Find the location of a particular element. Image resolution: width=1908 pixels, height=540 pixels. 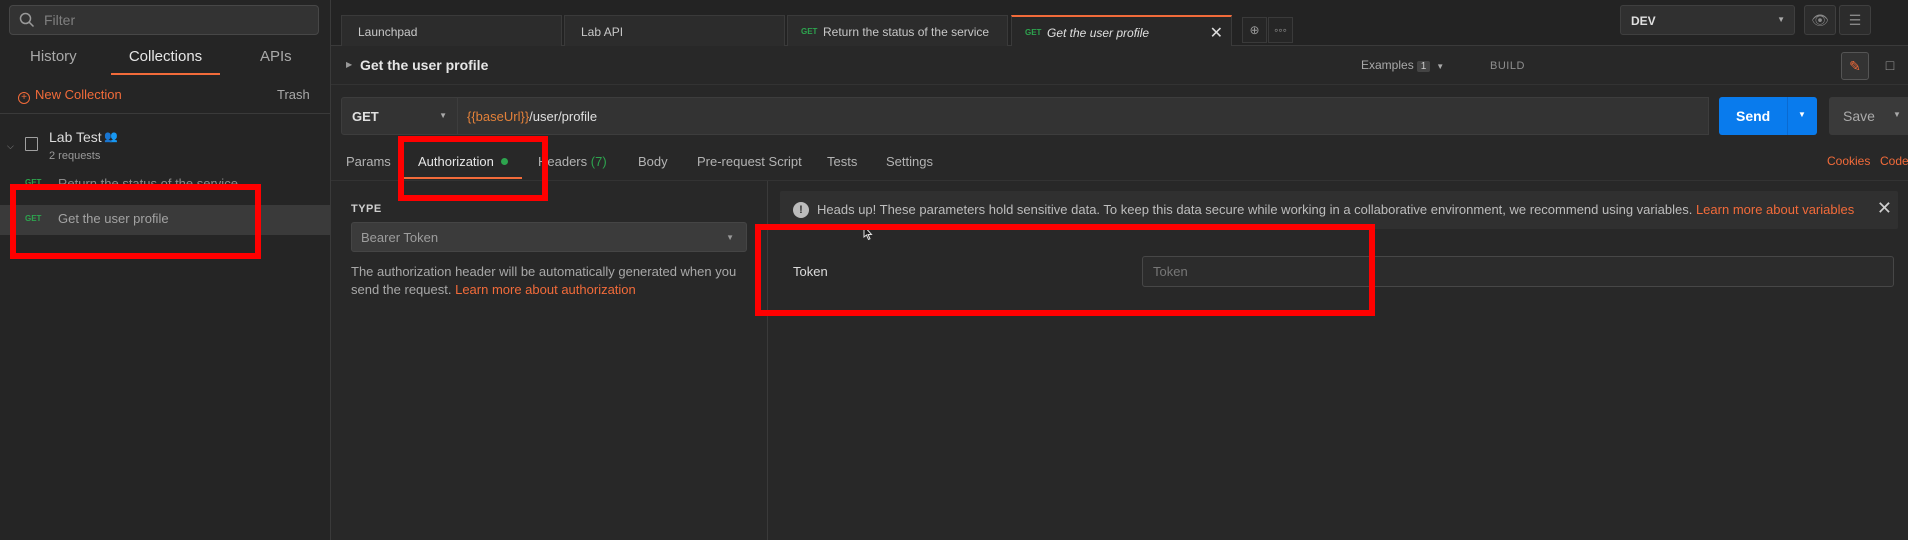

tab-tests: Tests is located at coordinates (842, 161).